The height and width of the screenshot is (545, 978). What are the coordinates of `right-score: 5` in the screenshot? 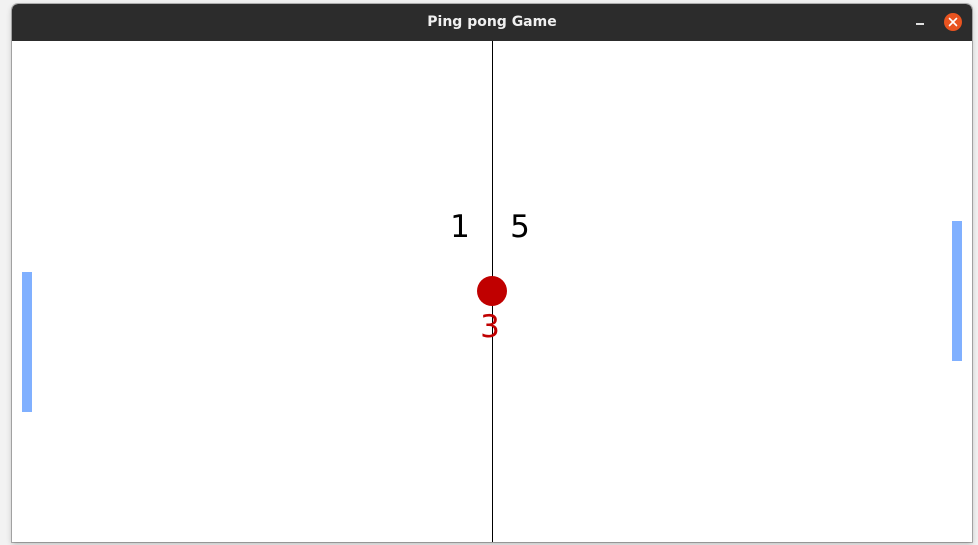 It's located at (520, 227).